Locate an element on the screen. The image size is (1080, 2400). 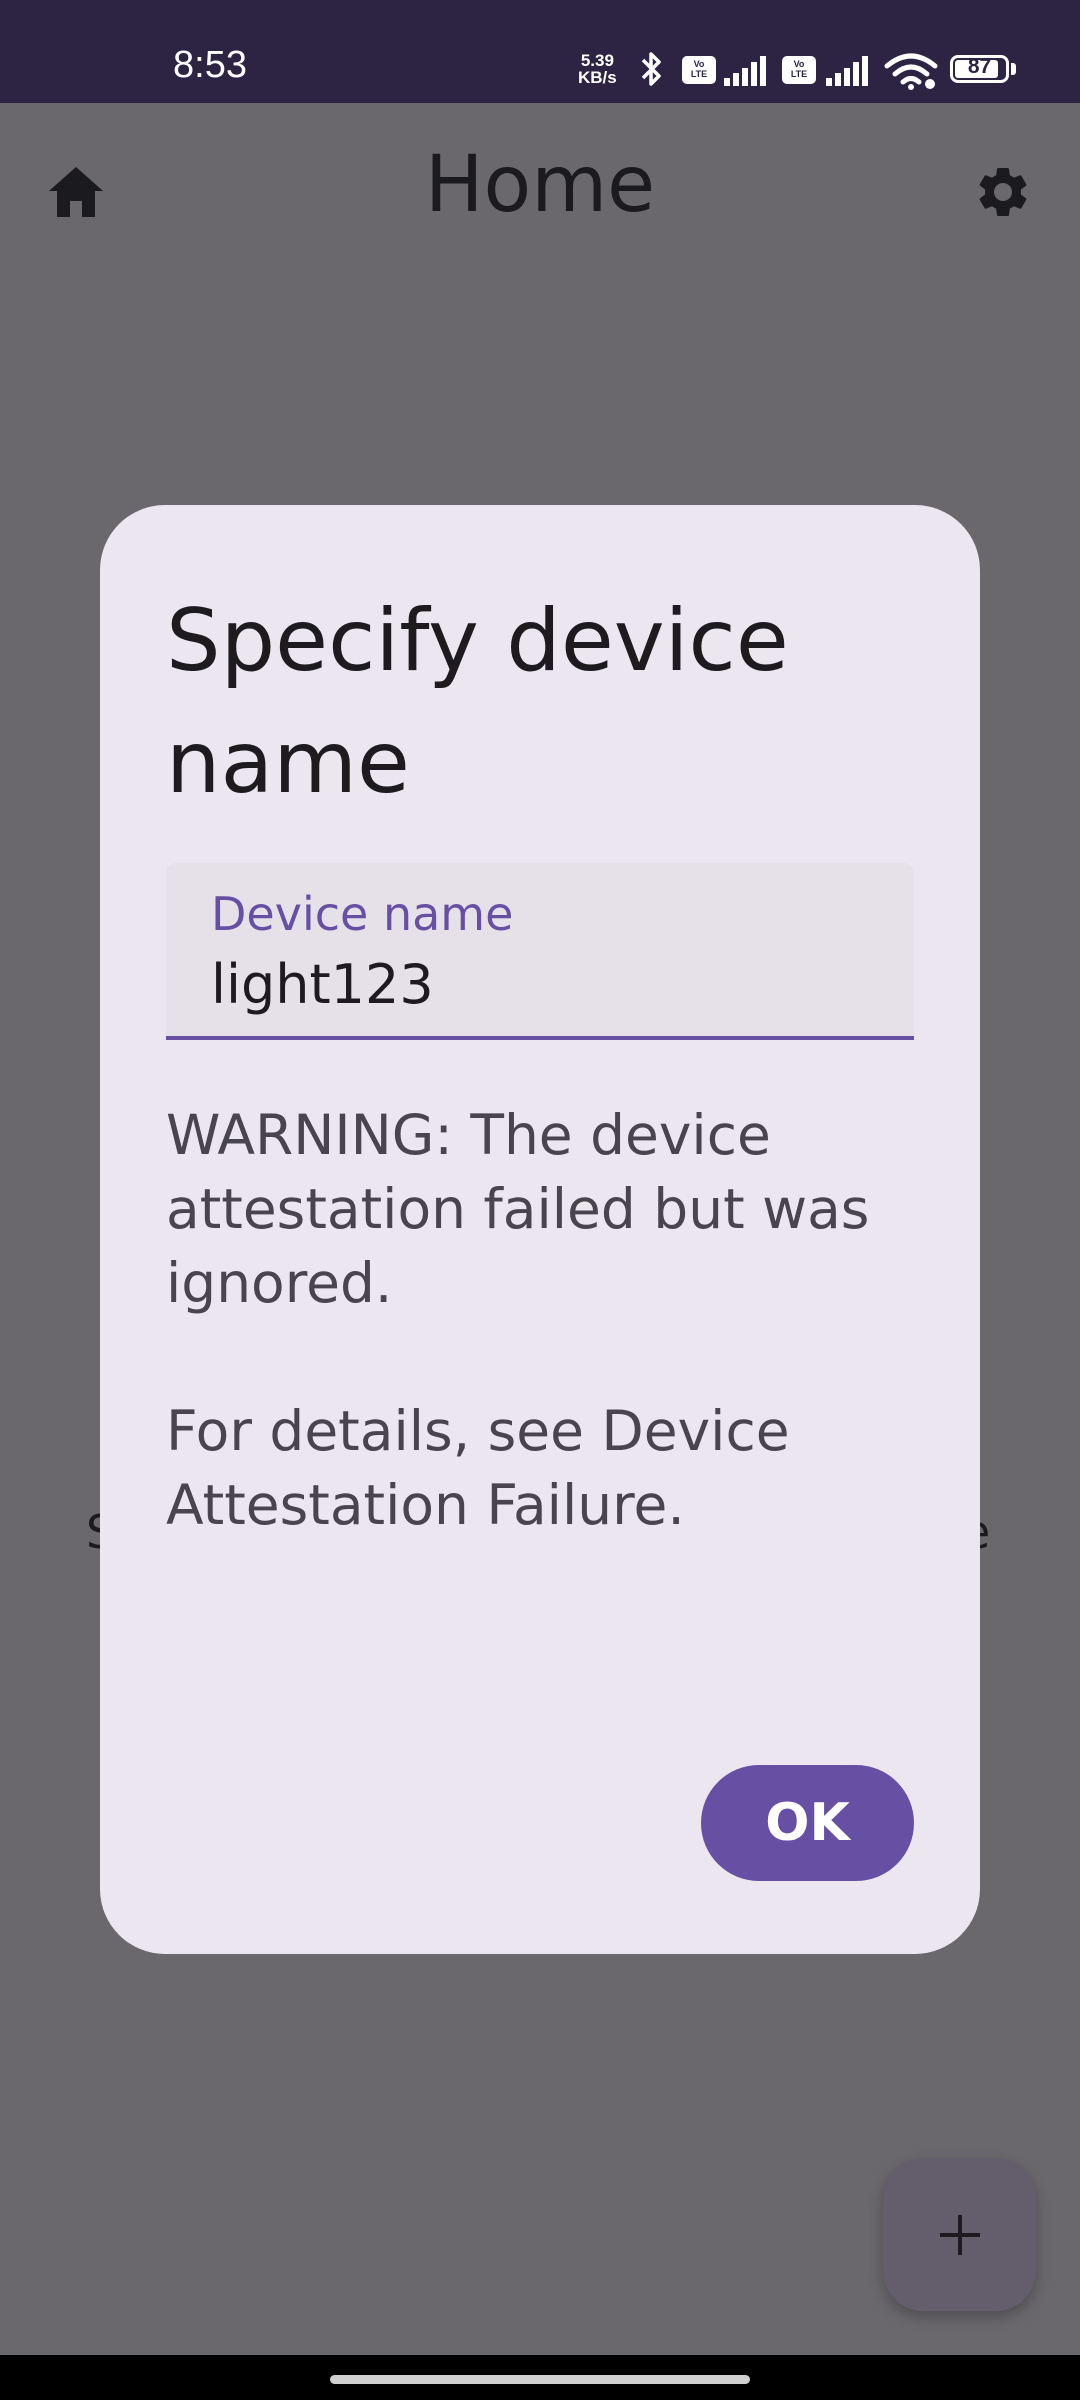
gesture-handle is located at coordinates (540, 2379).